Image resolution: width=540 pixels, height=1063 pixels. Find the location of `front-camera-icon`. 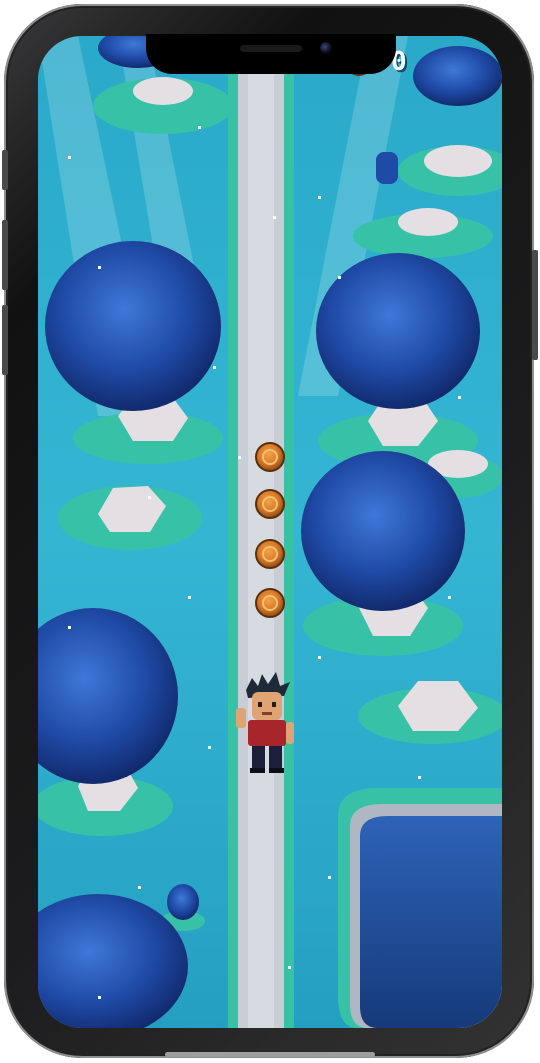

front-camera-icon is located at coordinates (326, 48).